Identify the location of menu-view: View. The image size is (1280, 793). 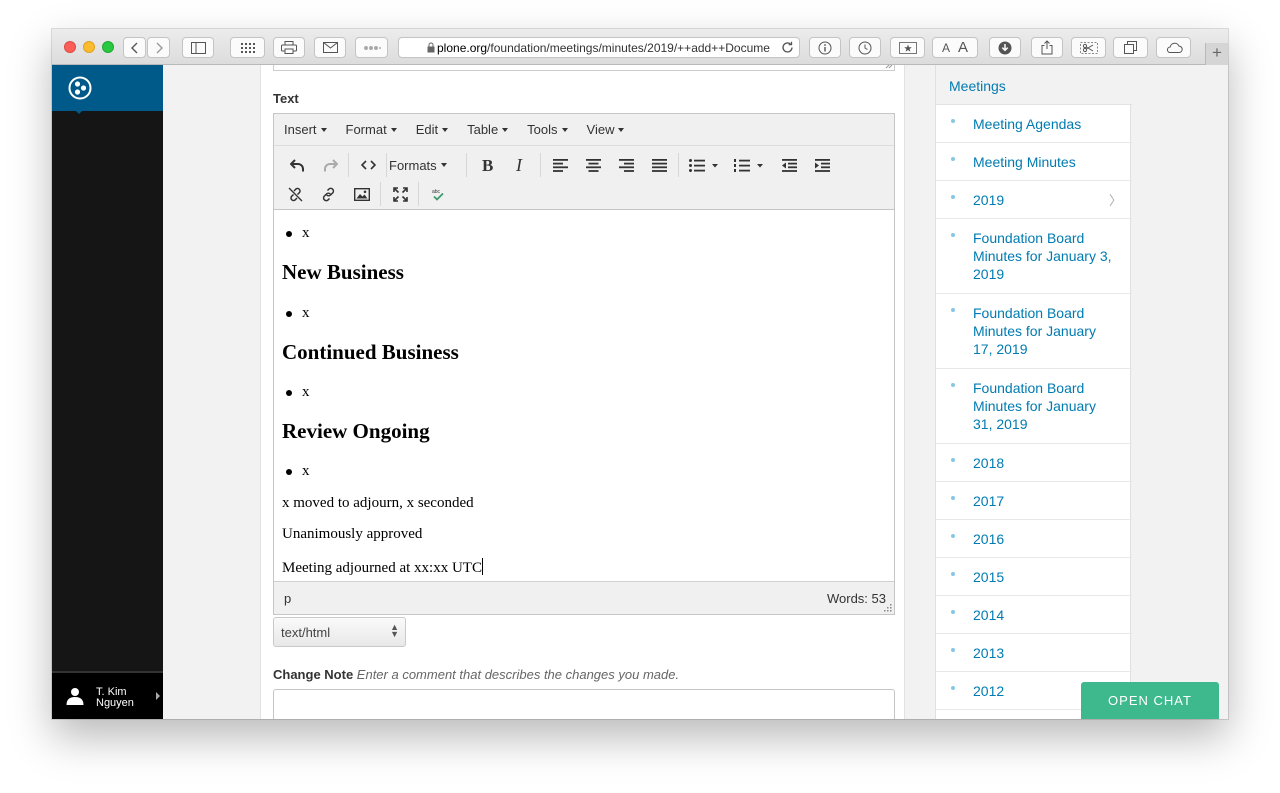
(606, 129).